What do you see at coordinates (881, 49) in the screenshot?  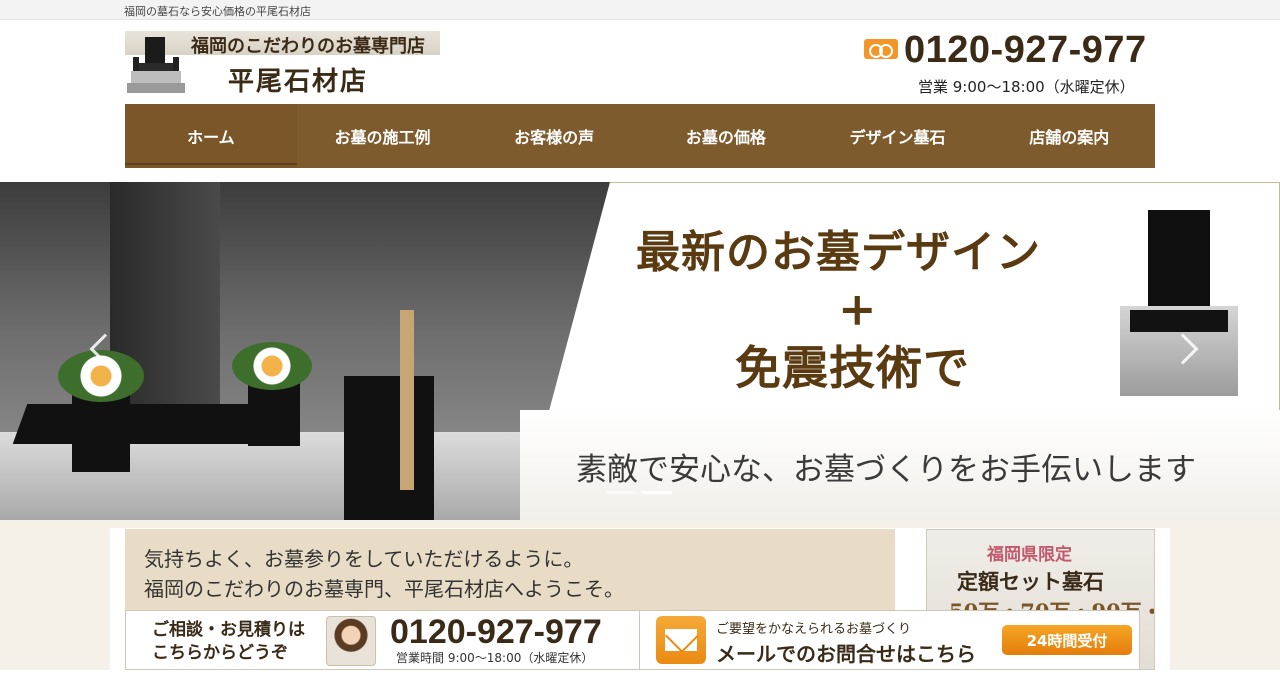 I see `free-dial-icon` at bounding box center [881, 49].